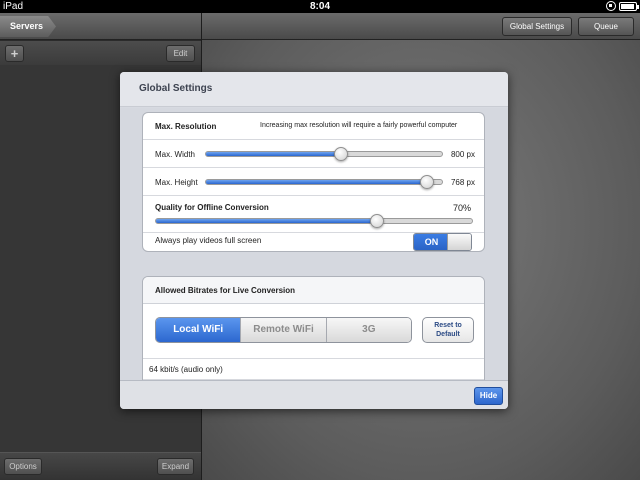 This screenshot has width=640, height=480. What do you see at coordinates (186, 369) in the screenshot?
I see `bitrate-label: 64 kbit/s (audio only)` at bounding box center [186, 369].